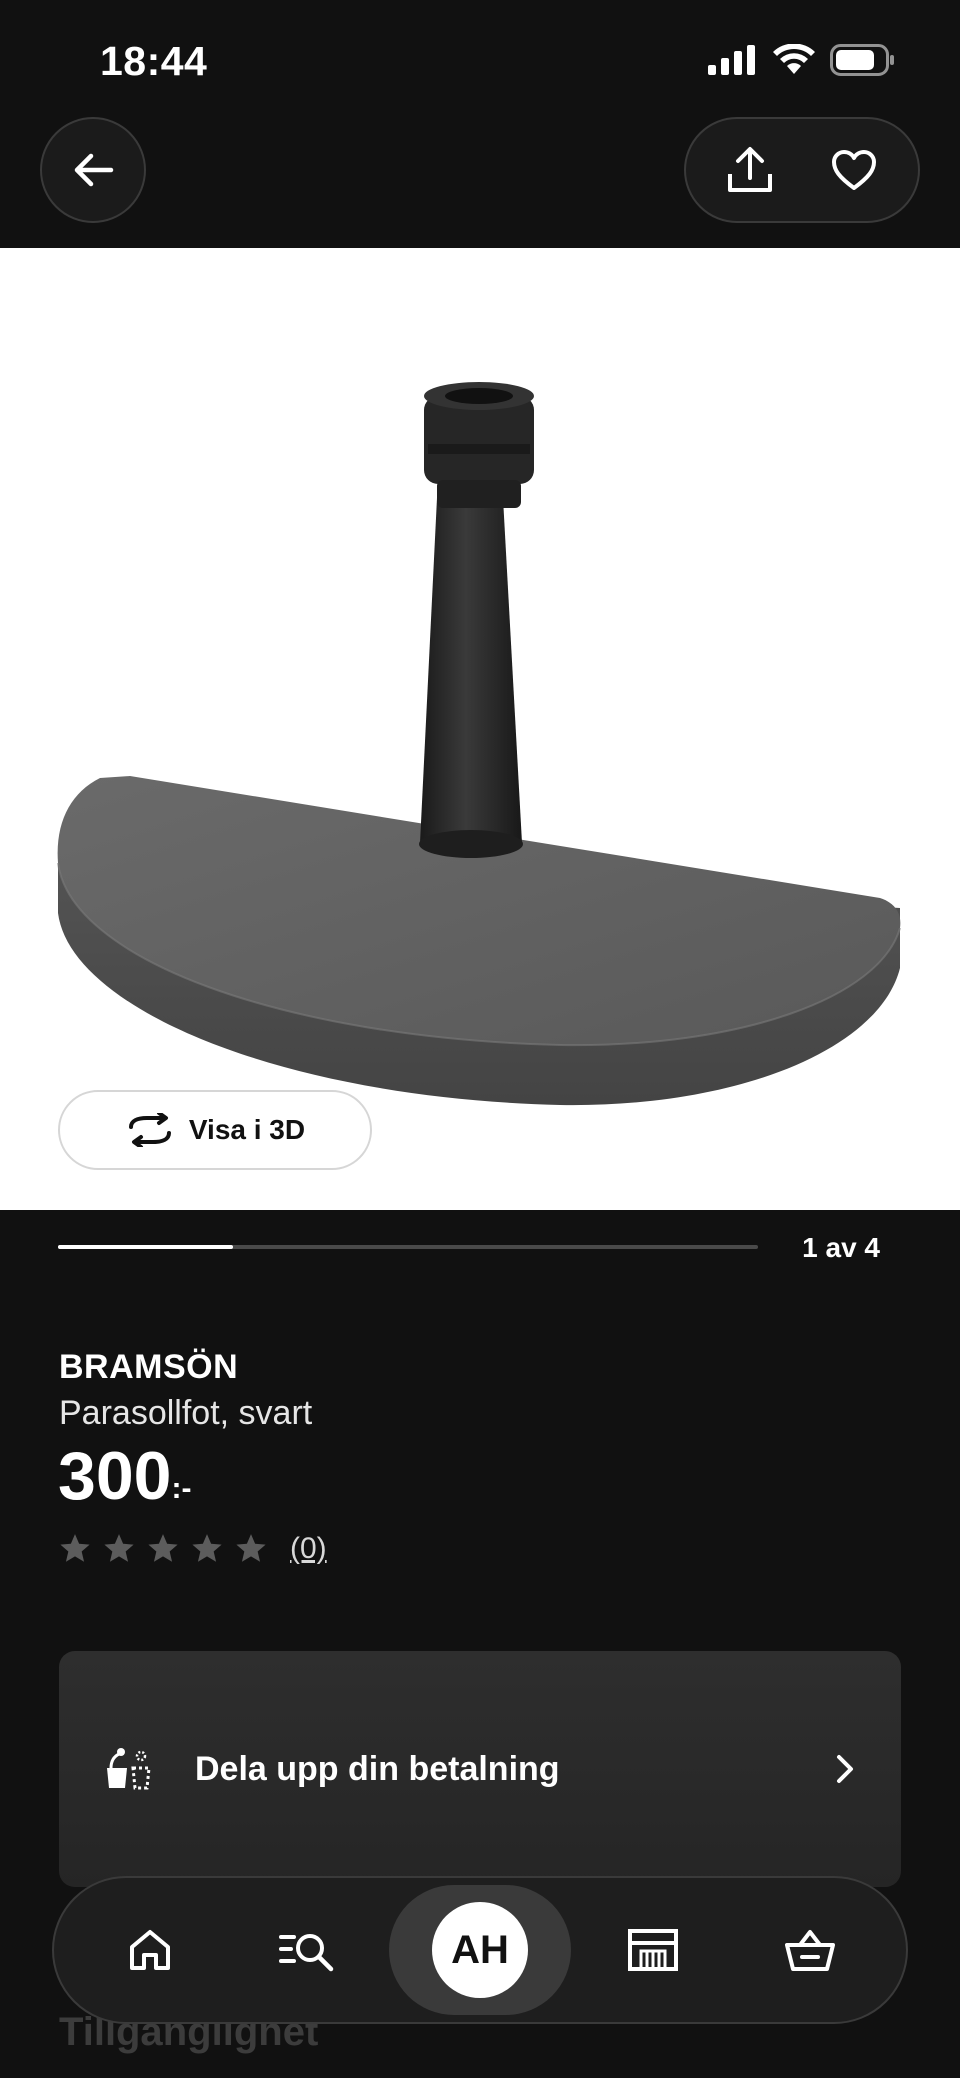 Image resolution: width=960 pixels, height=2078 pixels. Describe the element at coordinates (115, 1476) in the screenshot. I see `price-value: 300` at that location.